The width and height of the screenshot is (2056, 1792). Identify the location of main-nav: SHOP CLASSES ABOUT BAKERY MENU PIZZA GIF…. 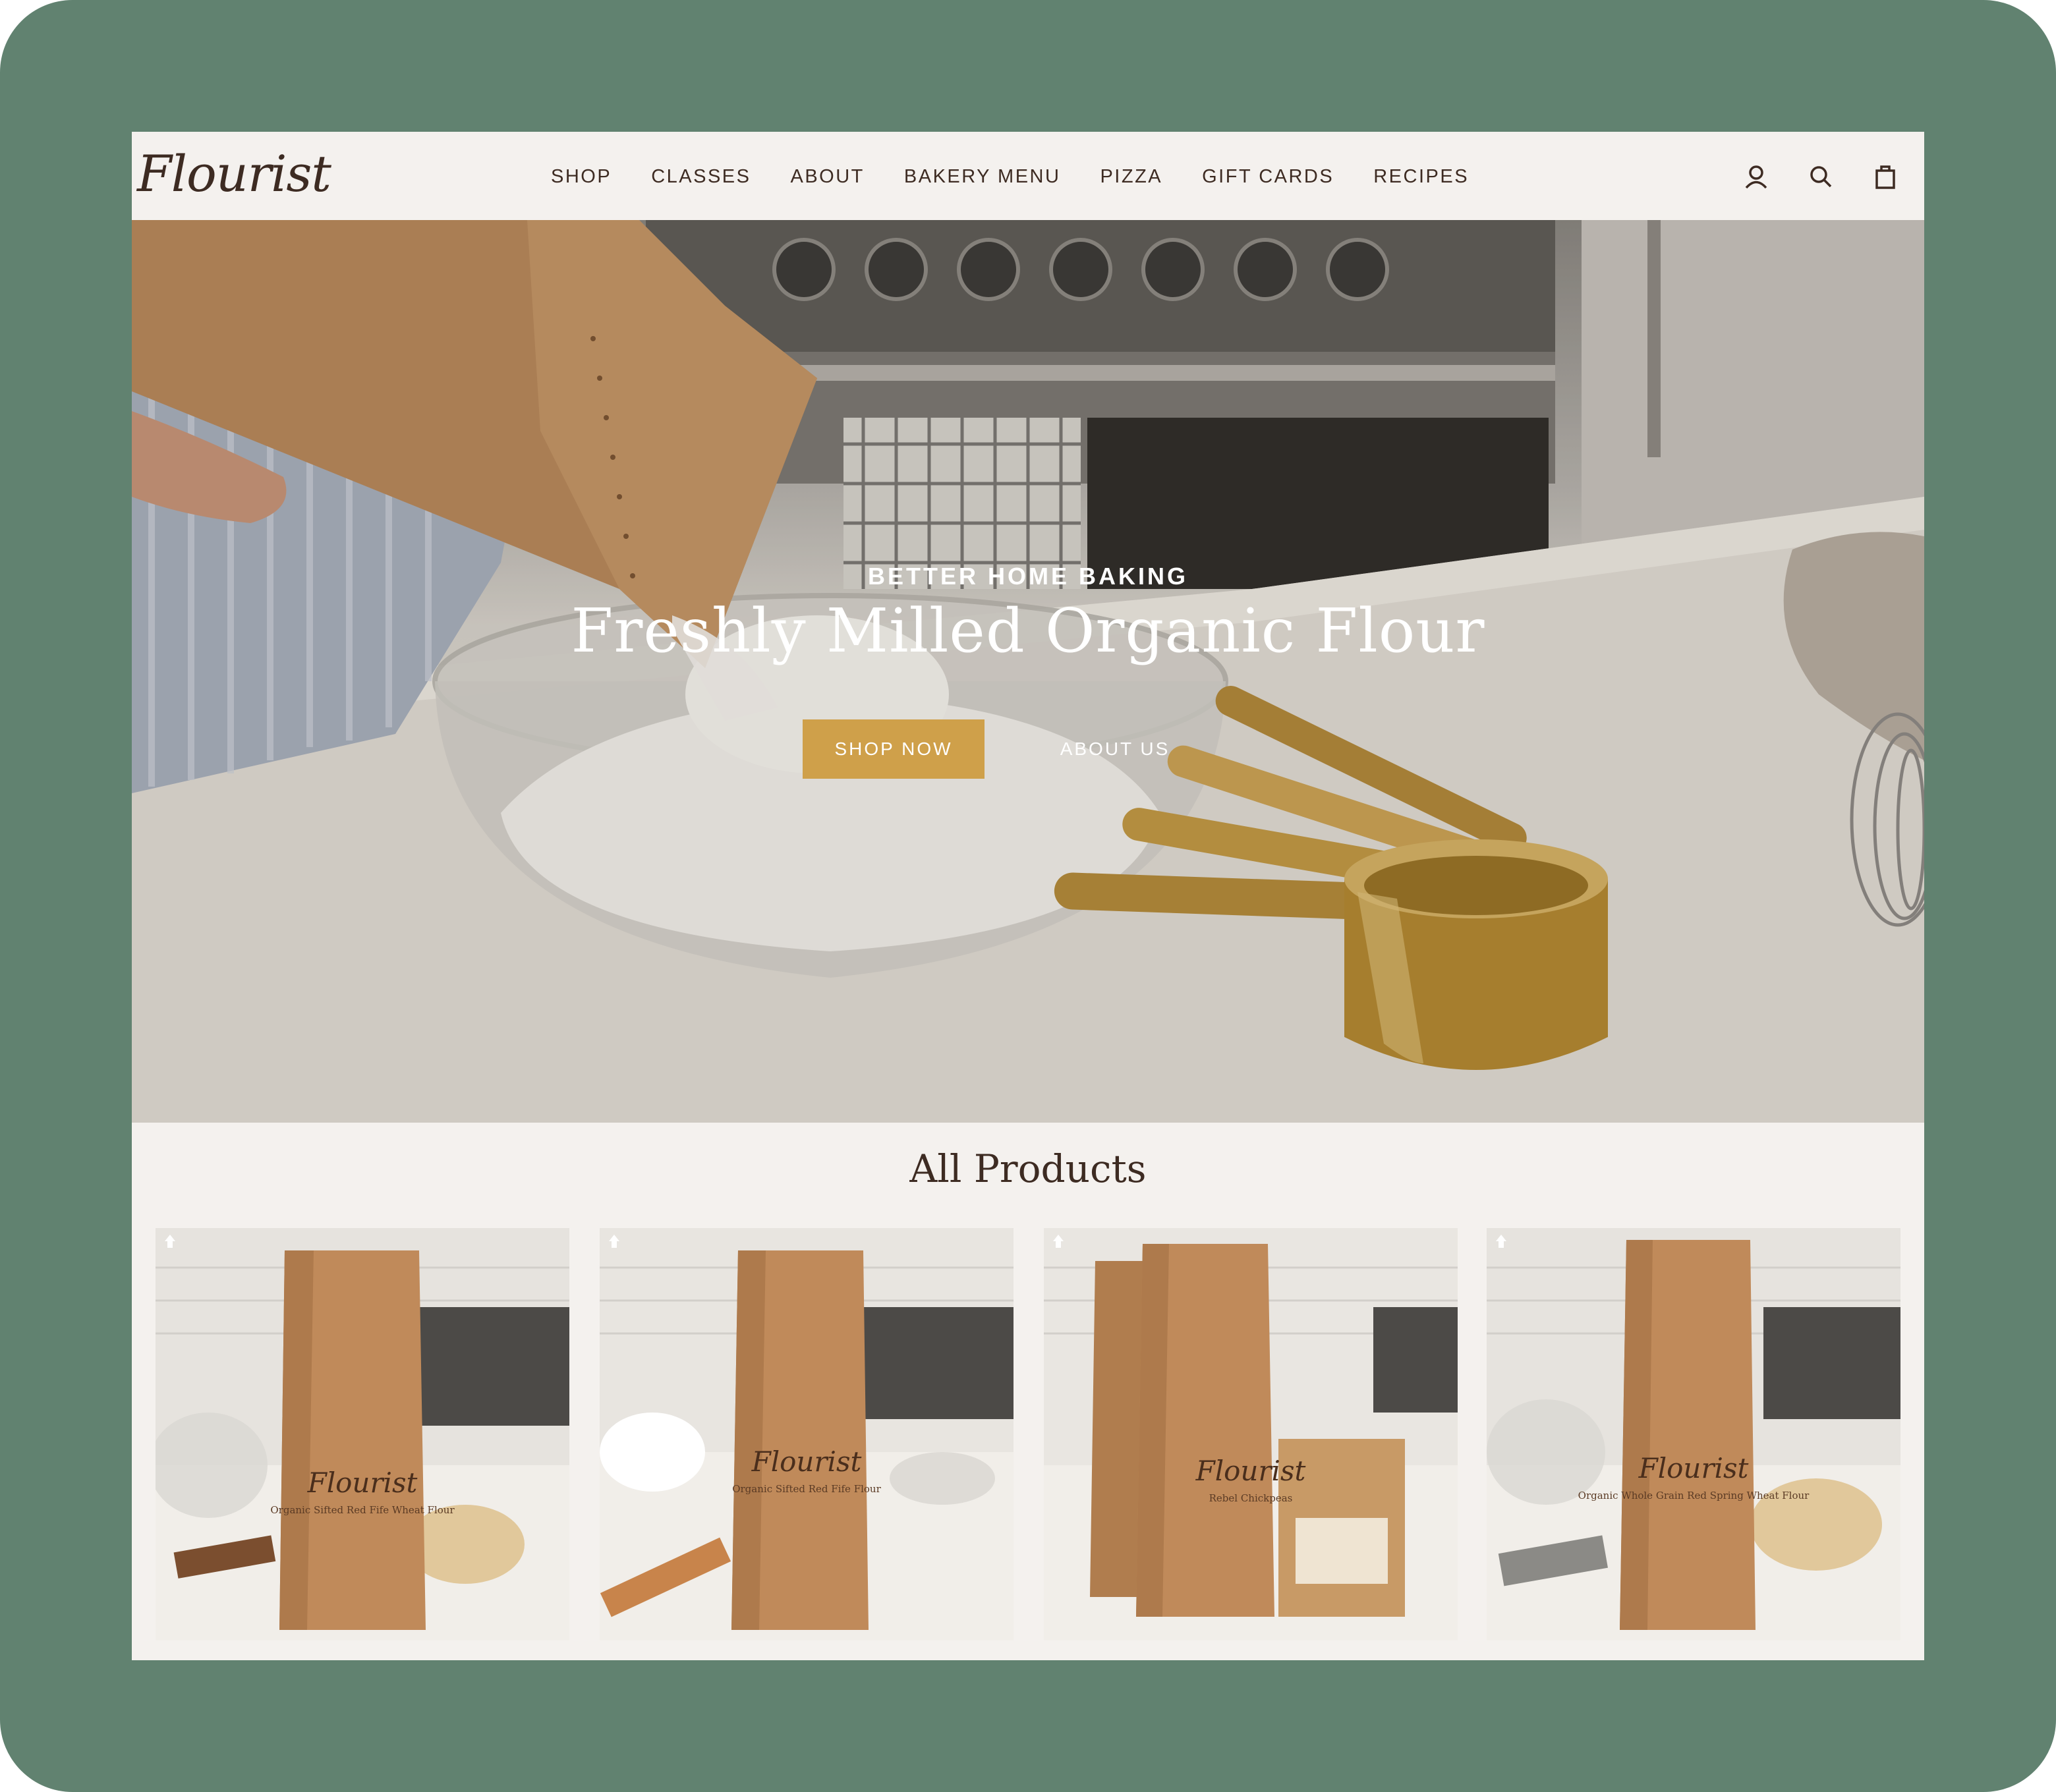
(1029, 176).